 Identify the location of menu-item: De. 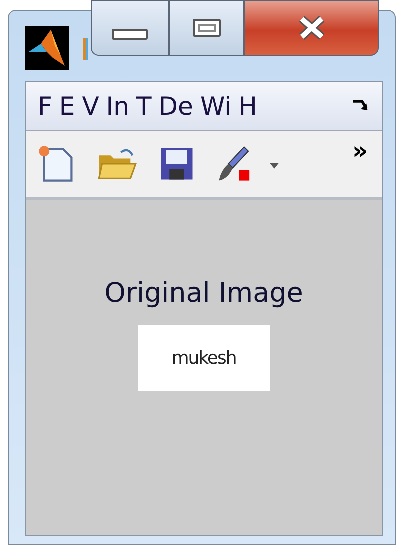
(176, 106).